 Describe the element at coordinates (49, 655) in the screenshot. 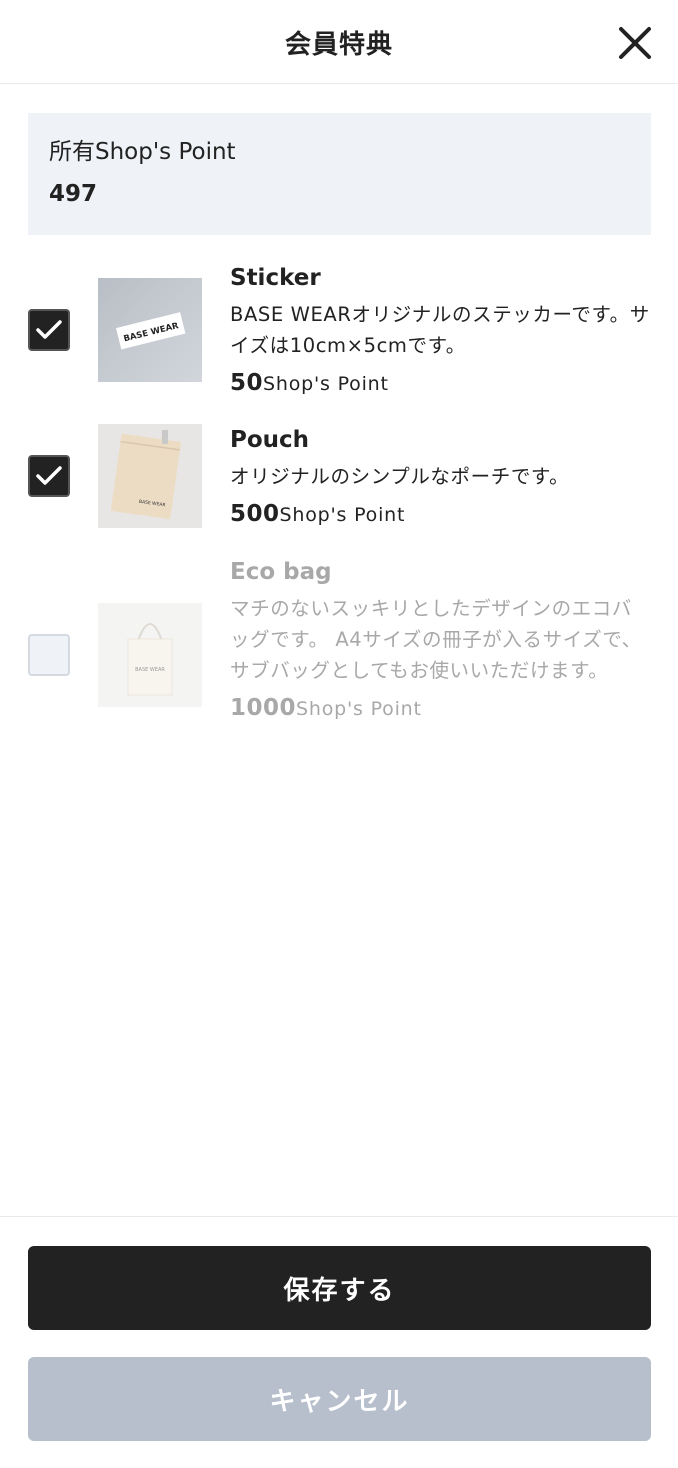

I see `eco-bag-checkbox` at that location.